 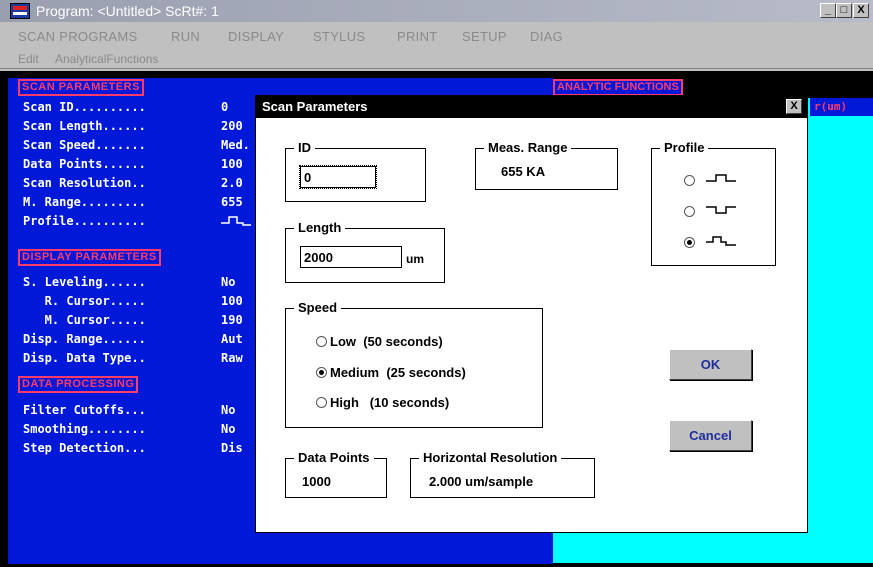 I want to click on profile-option-3-radio, so click(x=689, y=242).